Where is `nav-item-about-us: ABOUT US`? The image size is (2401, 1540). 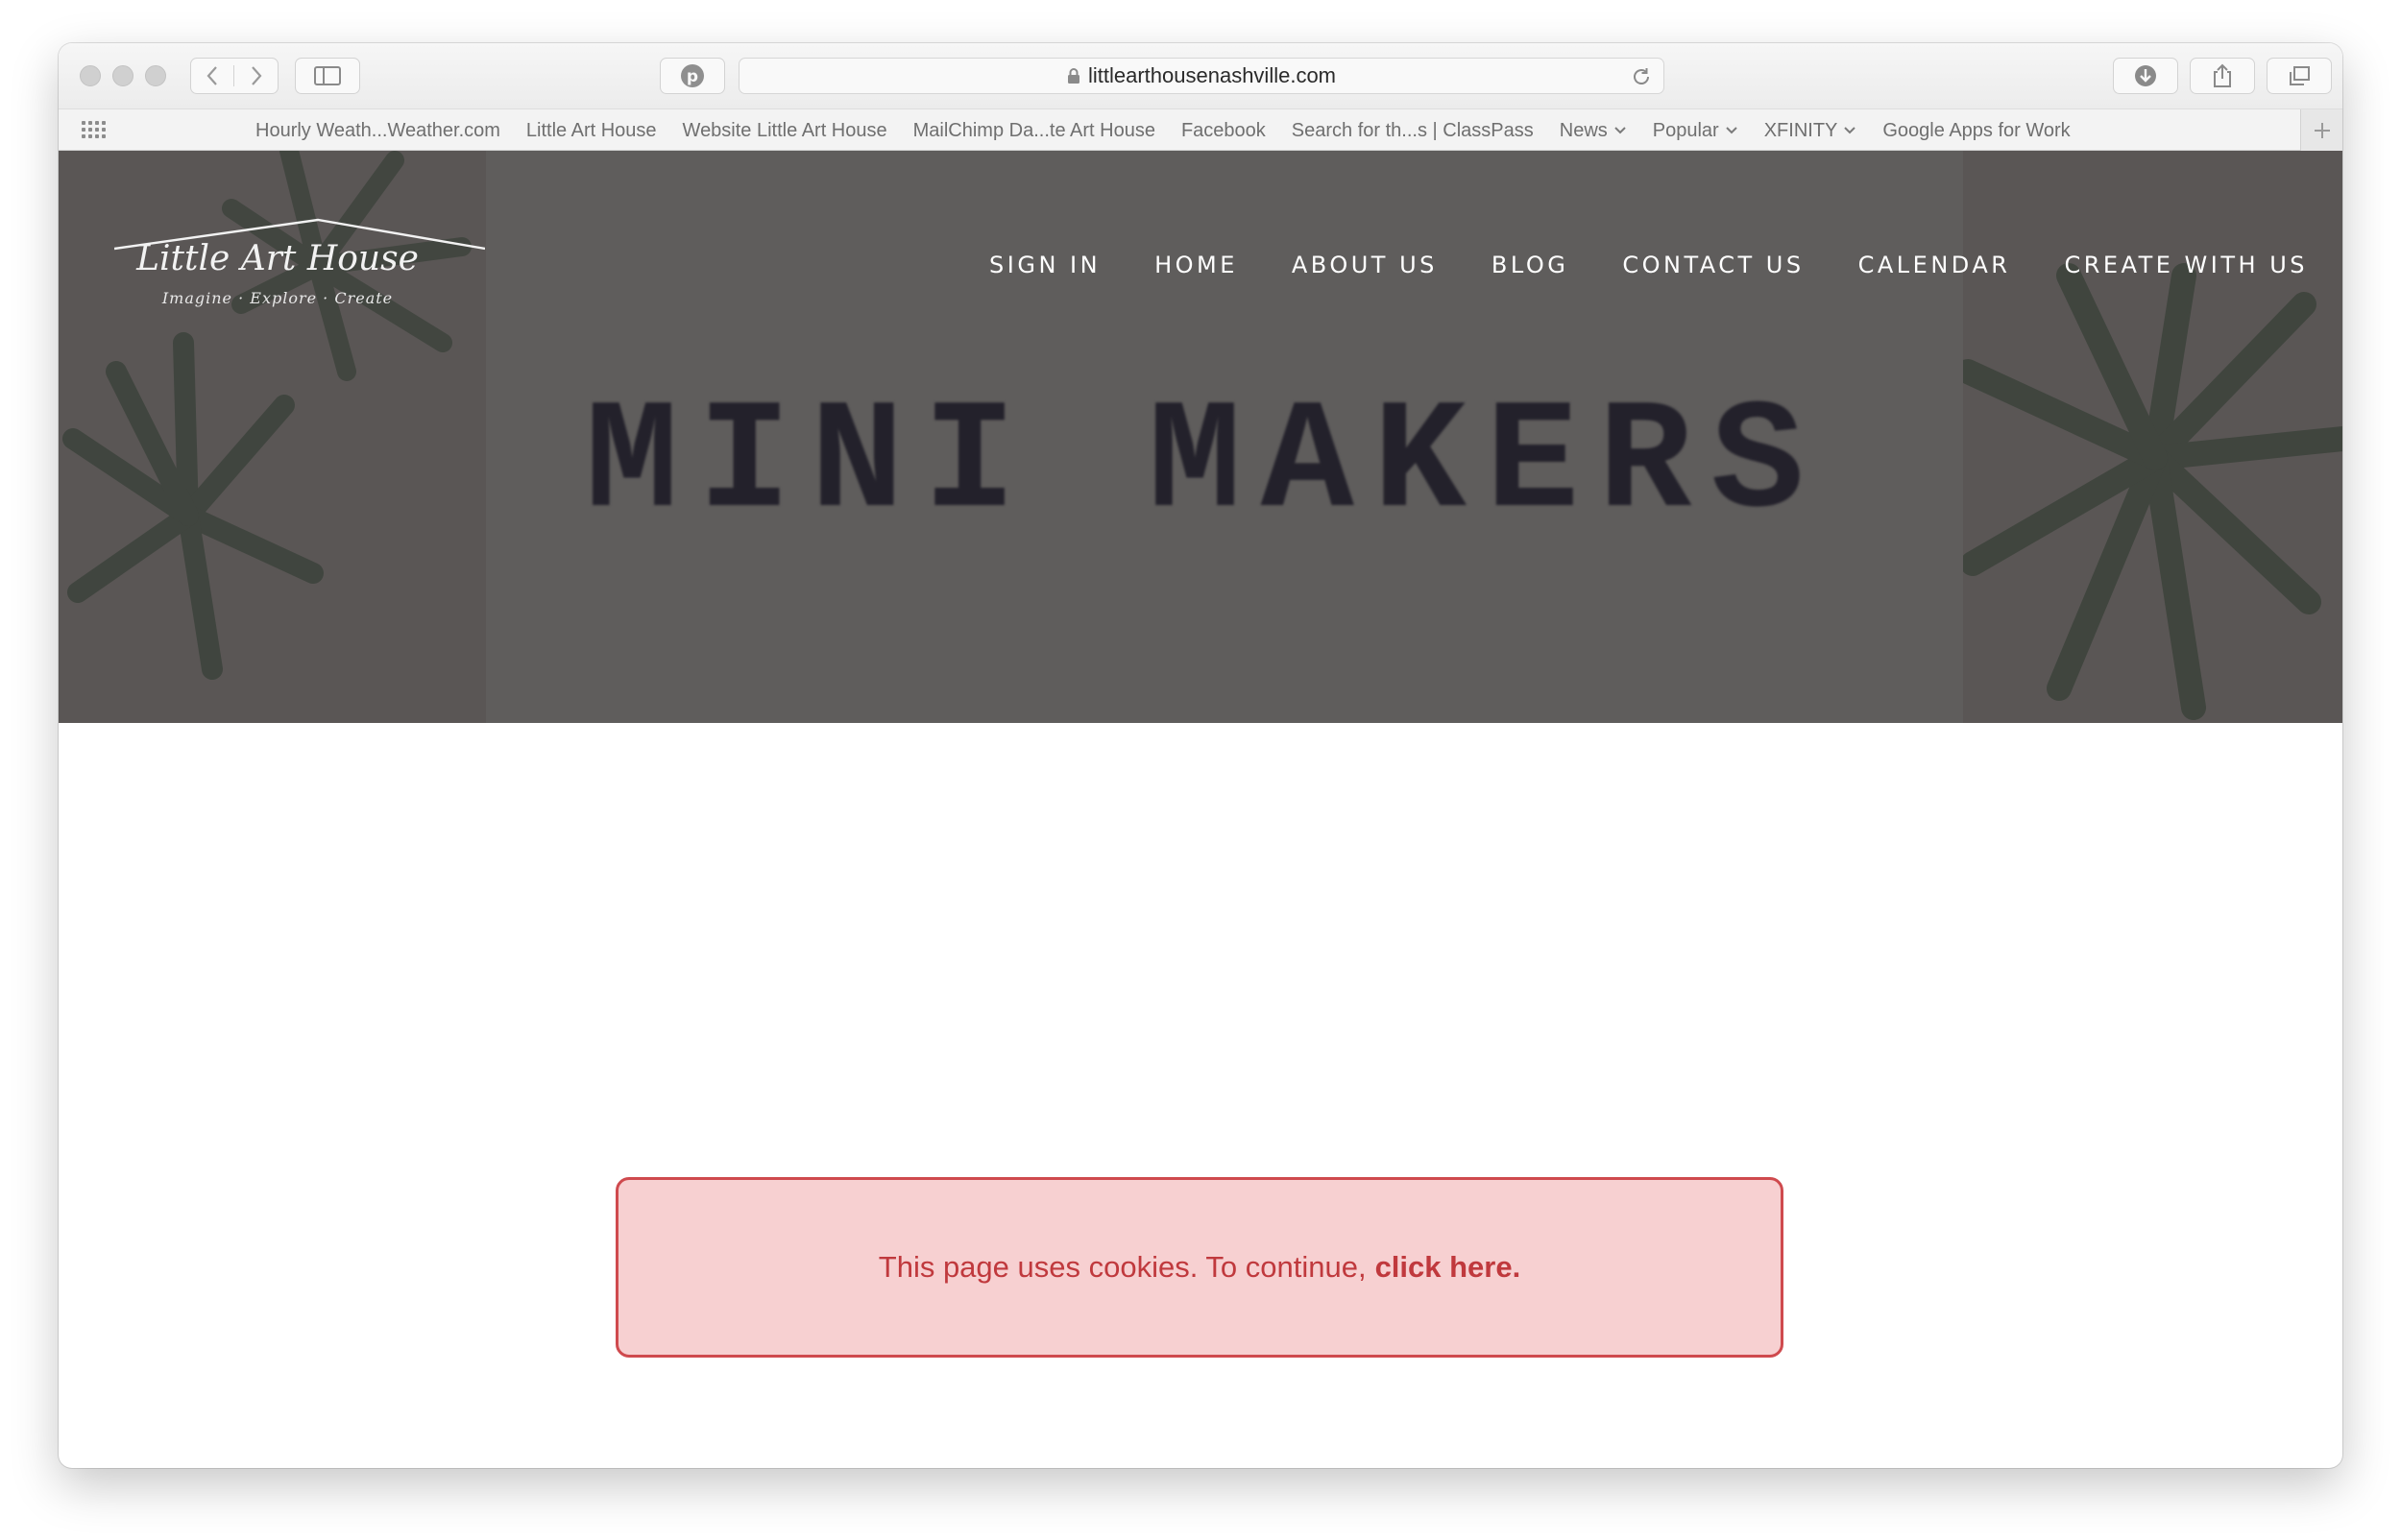
nav-item-about-us: ABOUT US is located at coordinates (1365, 265).